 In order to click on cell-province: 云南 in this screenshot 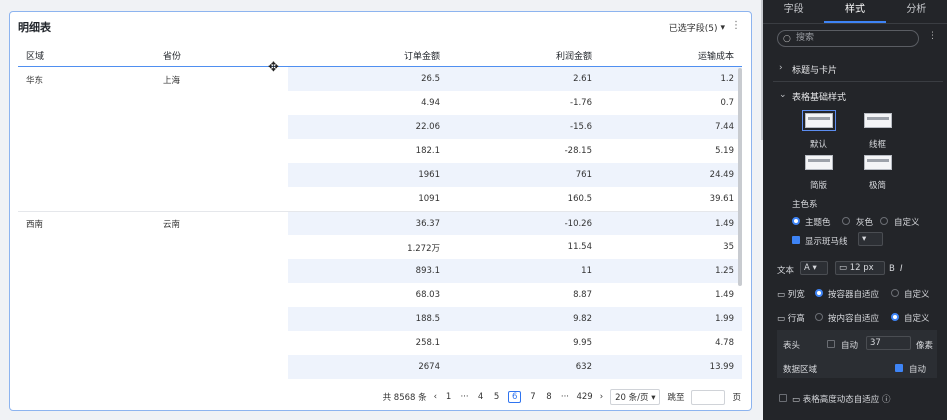, I will do `click(171, 224)`.